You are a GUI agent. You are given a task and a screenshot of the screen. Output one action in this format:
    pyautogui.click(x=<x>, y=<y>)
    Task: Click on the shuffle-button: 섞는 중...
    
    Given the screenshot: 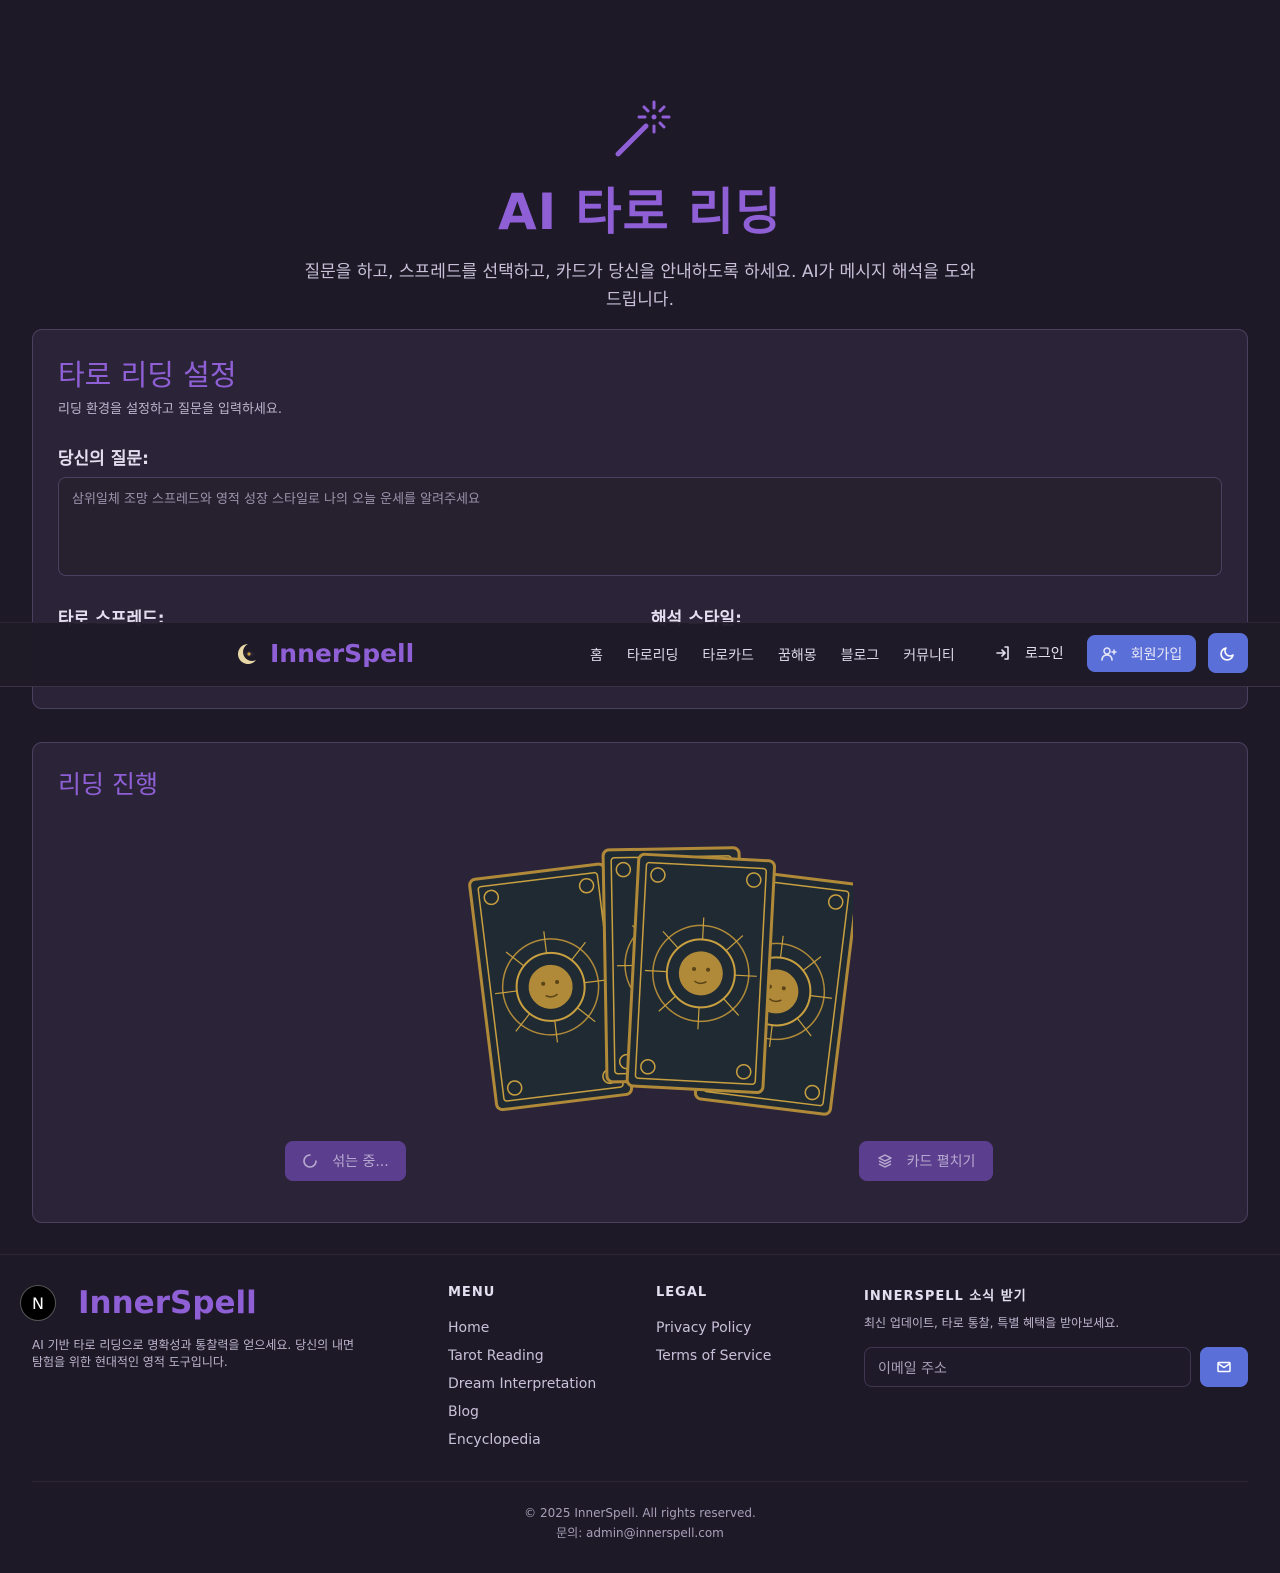 What is the action you would take?
    pyautogui.click(x=345, y=1161)
    